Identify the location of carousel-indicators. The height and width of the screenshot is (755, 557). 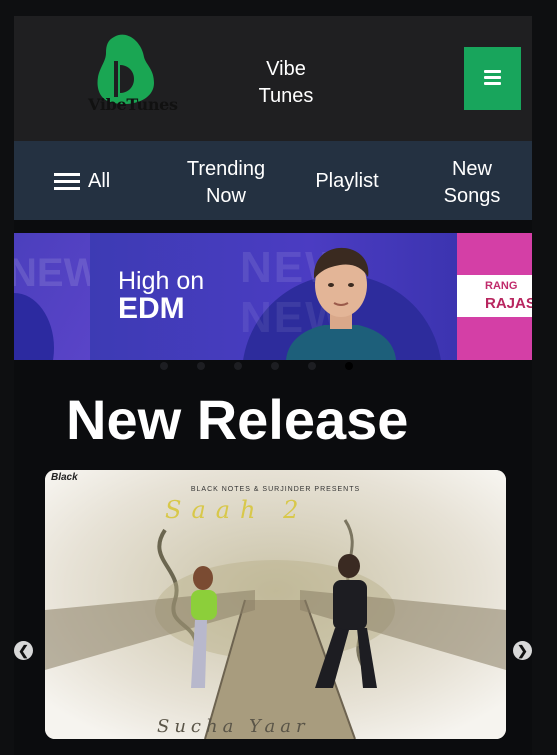
(271, 366).